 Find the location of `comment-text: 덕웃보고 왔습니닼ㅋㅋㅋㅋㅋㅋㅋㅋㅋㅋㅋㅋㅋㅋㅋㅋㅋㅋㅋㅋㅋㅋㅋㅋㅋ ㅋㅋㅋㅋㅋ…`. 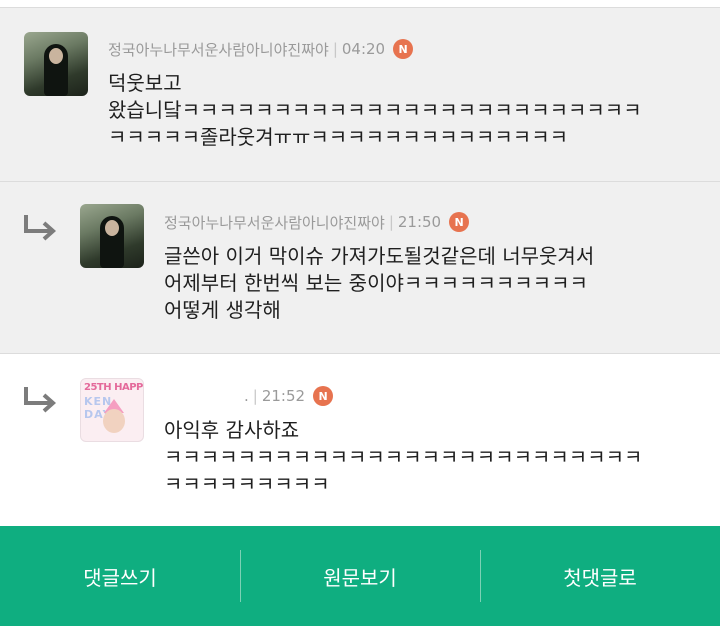

comment-text: 덕웃보고 왔습니닼ㅋㅋㅋㅋㅋㅋㅋㅋㅋㅋㅋㅋㅋㅋㅋㅋㅋㅋㅋㅋㅋㅋㅋㅋㅋ ㅋㅋㅋㅋㅋ… is located at coordinates (375, 110).